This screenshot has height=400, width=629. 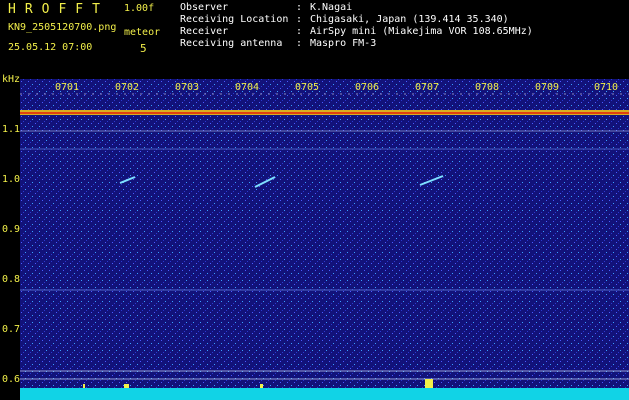 What do you see at coordinates (142, 32) in the screenshot?
I see `mode-label: meteor` at bounding box center [142, 32].